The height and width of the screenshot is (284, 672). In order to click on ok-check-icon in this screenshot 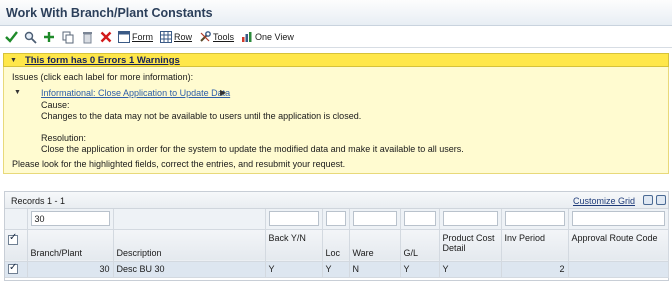, I will do `click(11, 37)`.